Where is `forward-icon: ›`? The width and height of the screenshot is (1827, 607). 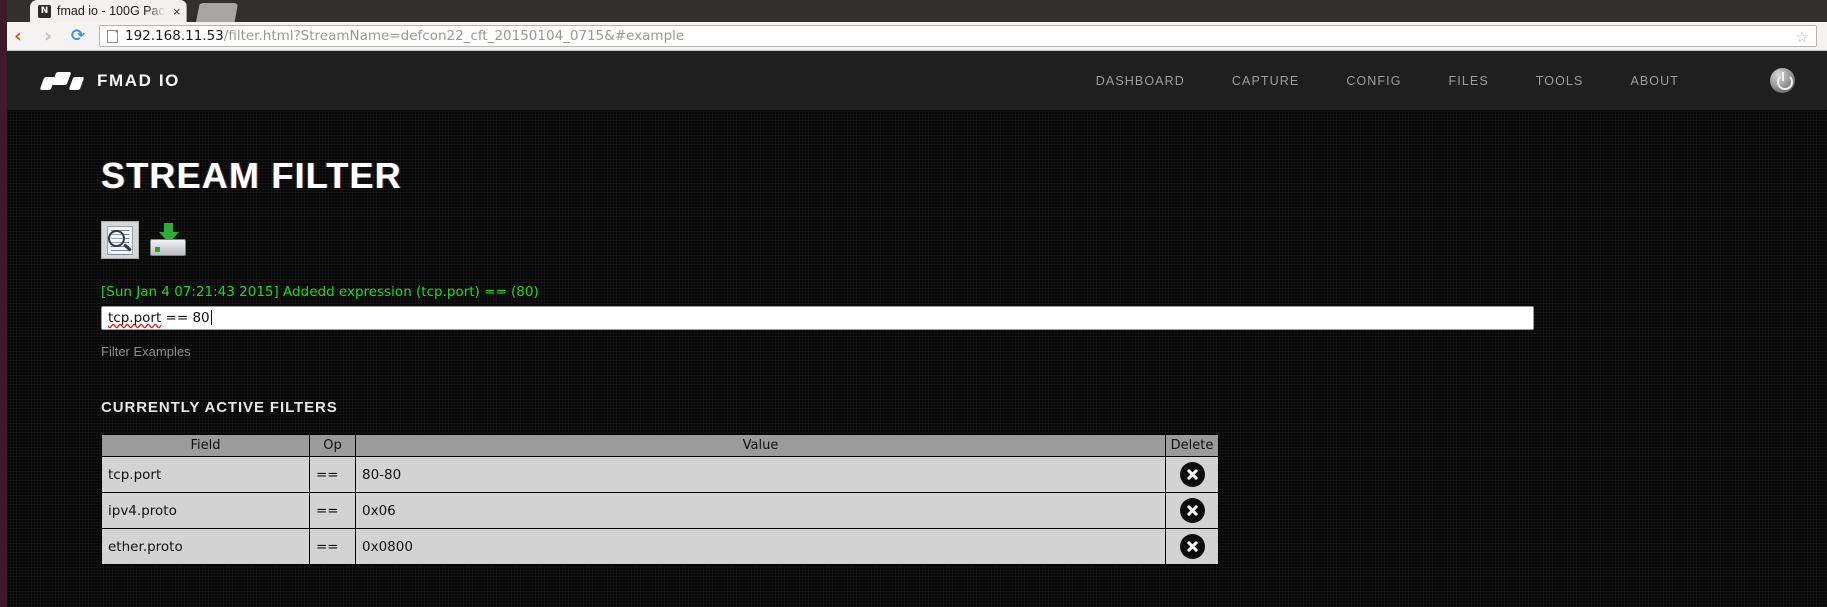
forward-icon: › is located at coordinates (48, 36).